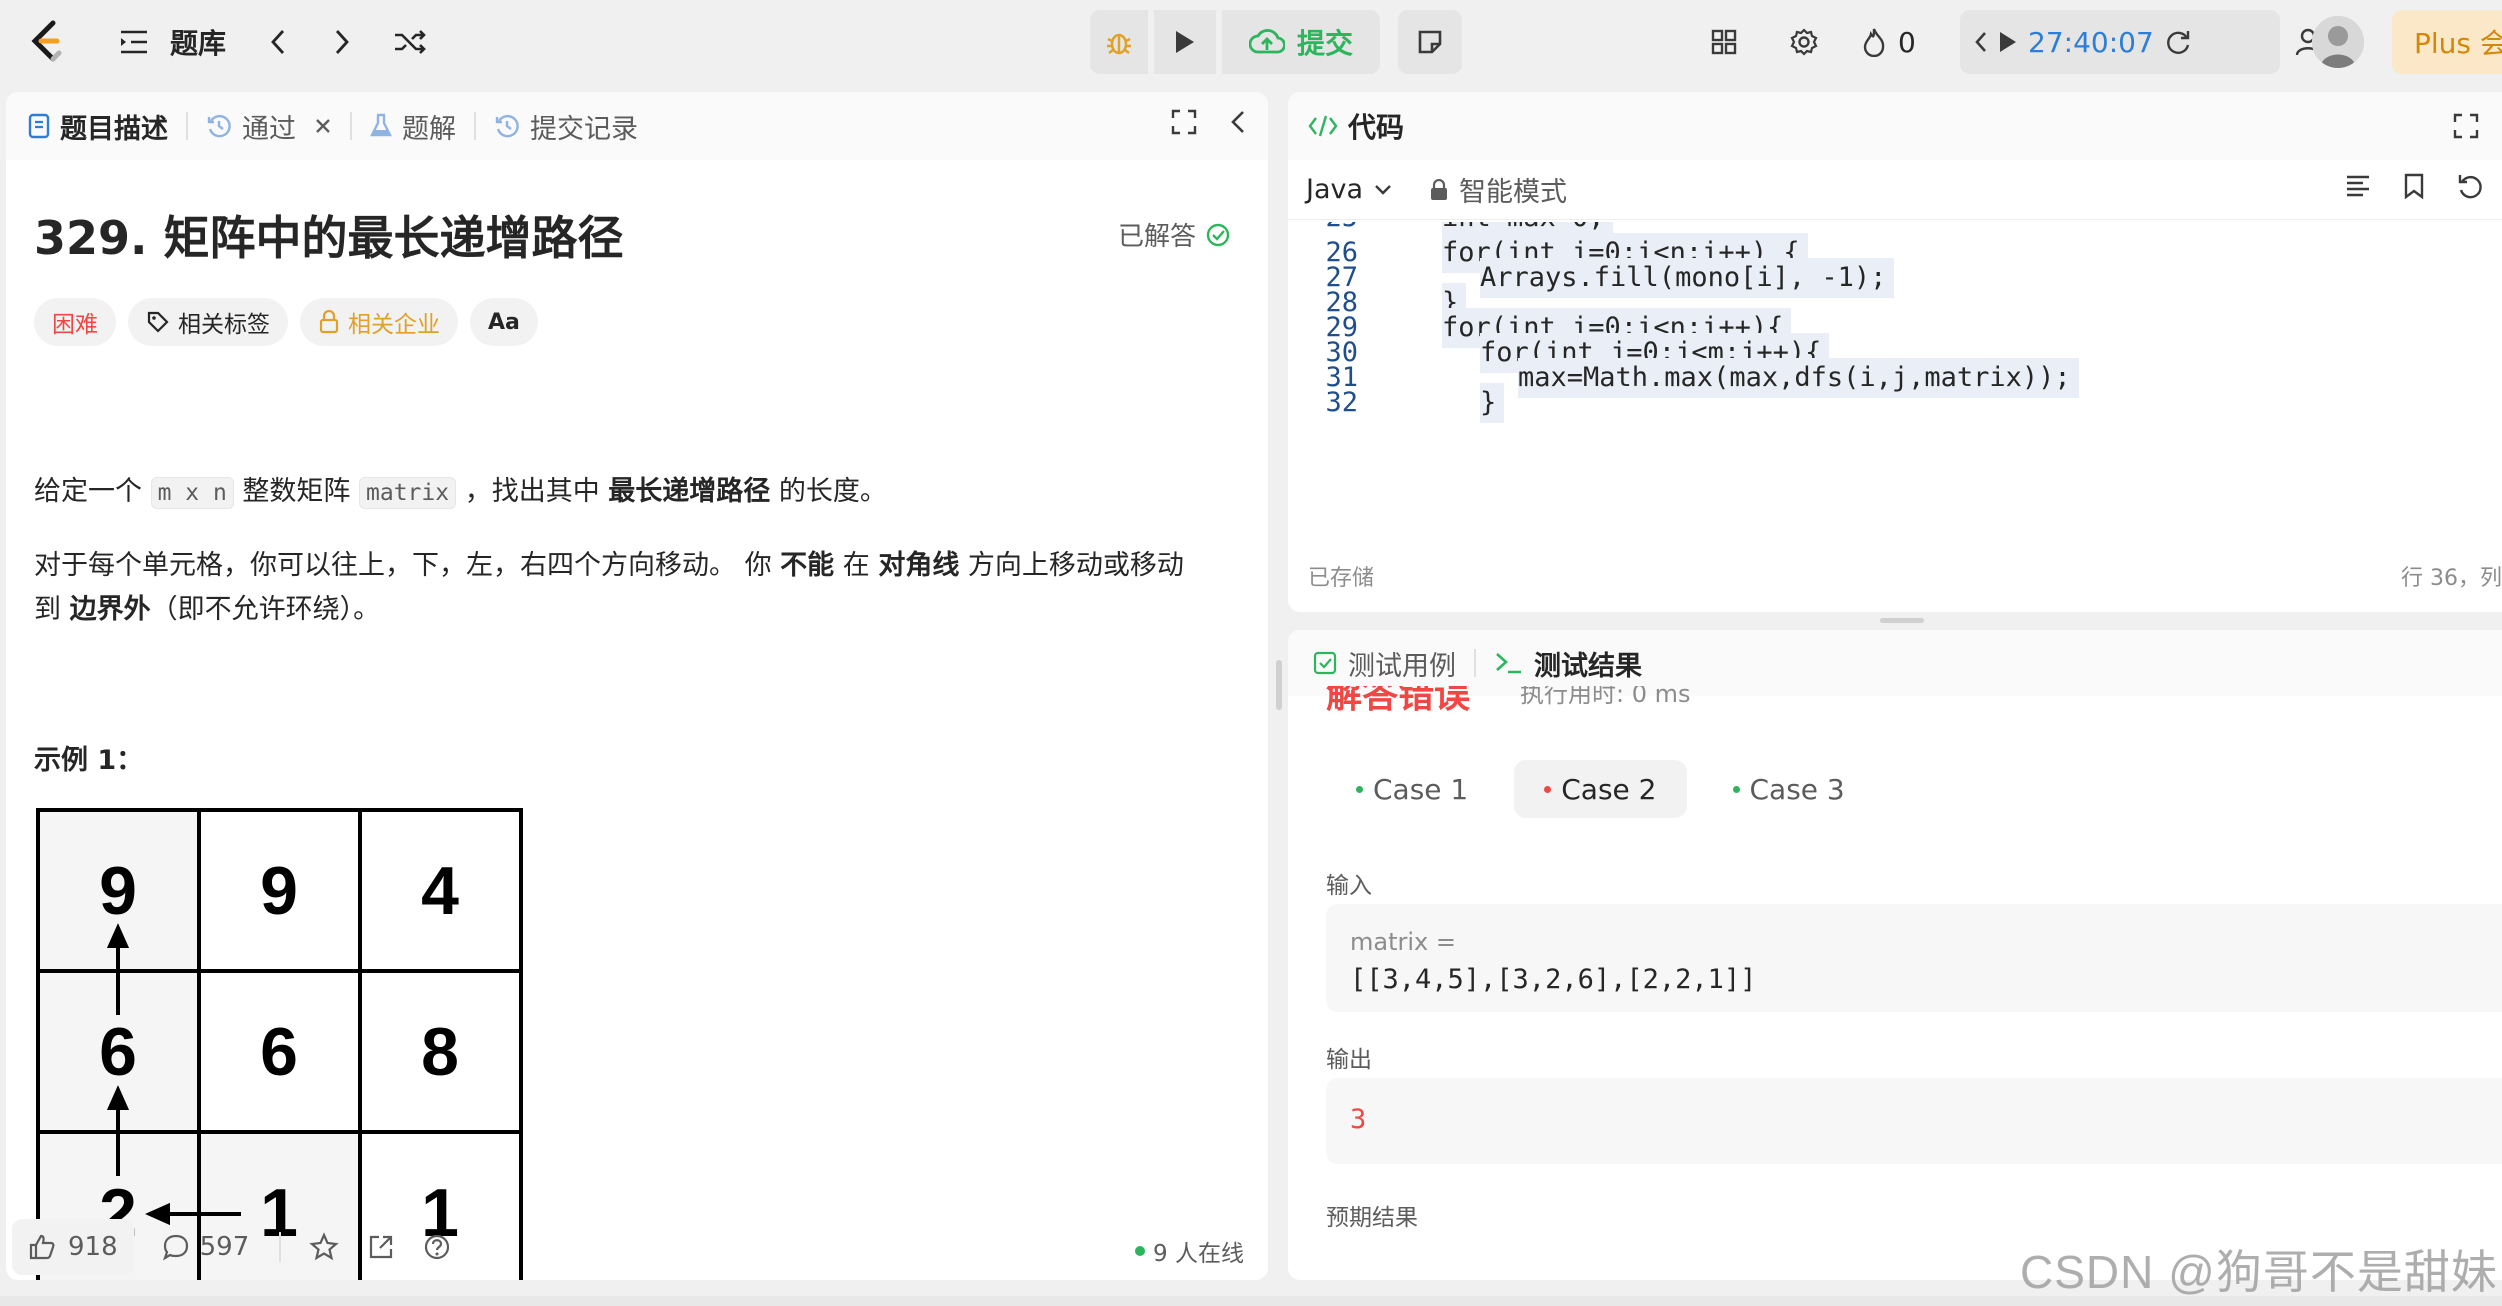 This screenshot has width=2502, height=1306. What do you see at coordinates (134, 42) in the screenshot?
I see `problem-list-icon` at bounding box center [134, 42].